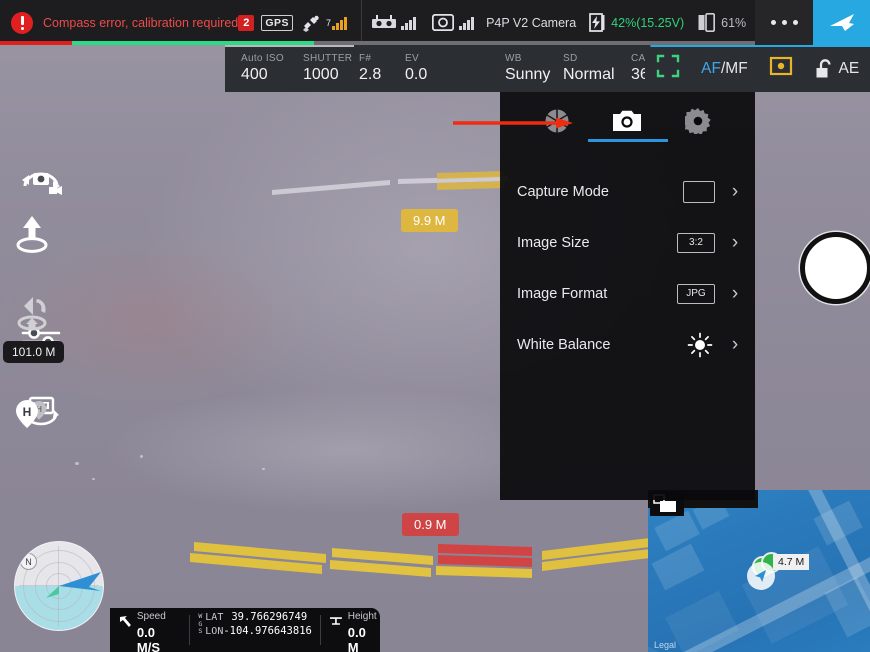  Describe the element at coordinates (277, 22) in the screenshot. I see `gps-label: GPS` at that location.